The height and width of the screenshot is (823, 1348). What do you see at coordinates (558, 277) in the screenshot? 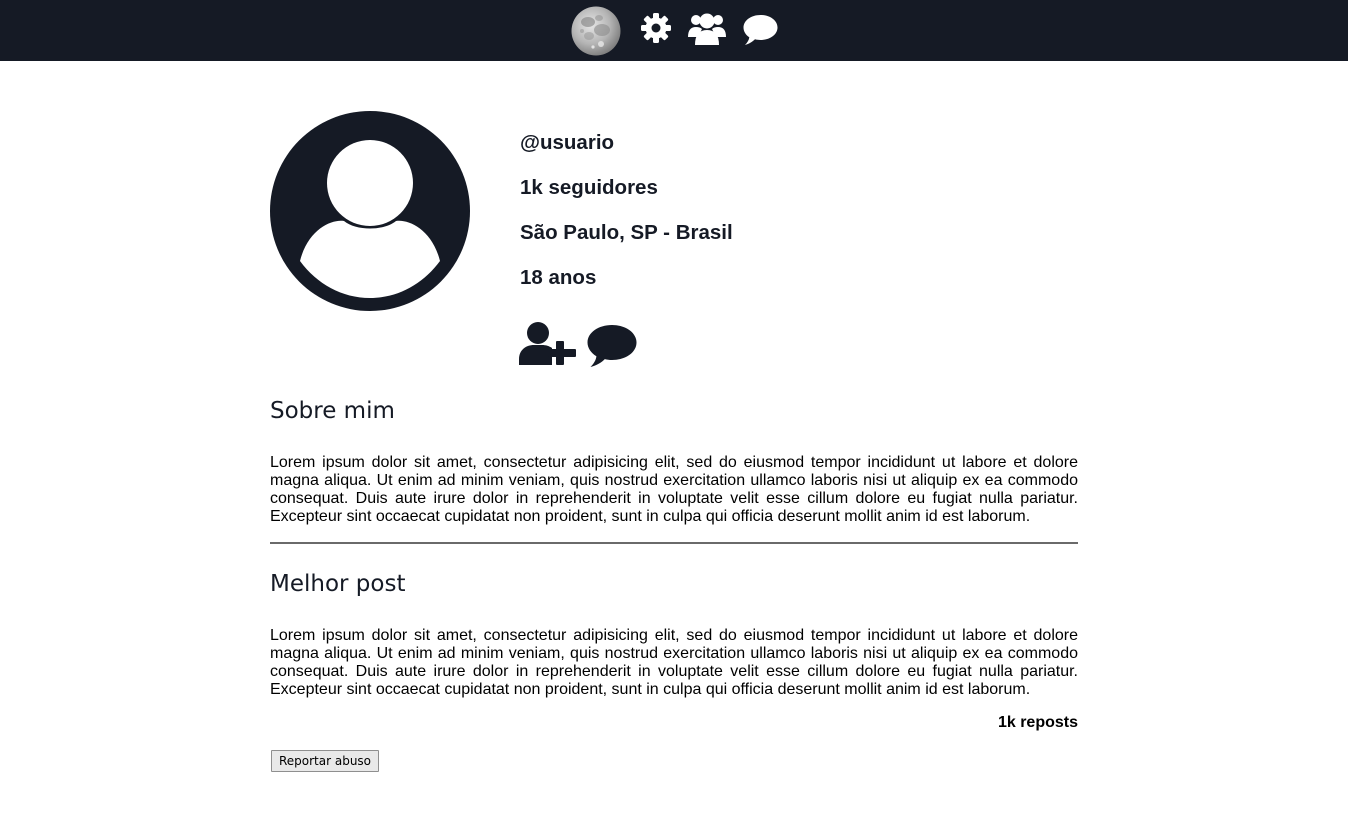
I see `age: 18 anos` at bounding box center [558, 277].